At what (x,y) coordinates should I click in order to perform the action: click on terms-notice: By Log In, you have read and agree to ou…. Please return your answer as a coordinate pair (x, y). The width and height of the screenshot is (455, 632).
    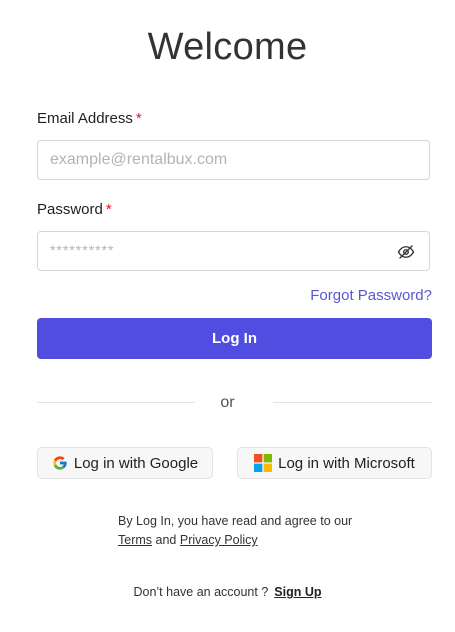
    Looking at the image, I should click on (235, 531).